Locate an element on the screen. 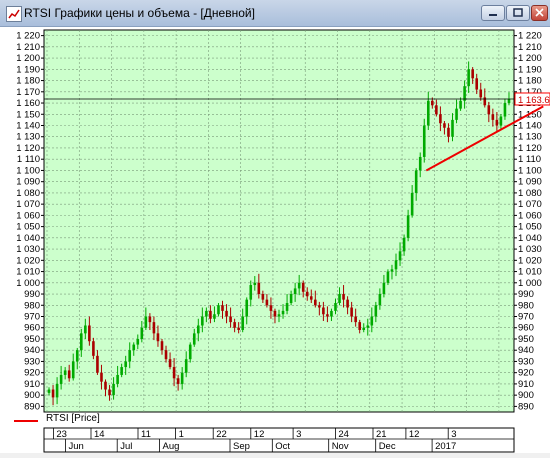  y-tick-label-left: 1 070 is located at coordinates (28, 204).